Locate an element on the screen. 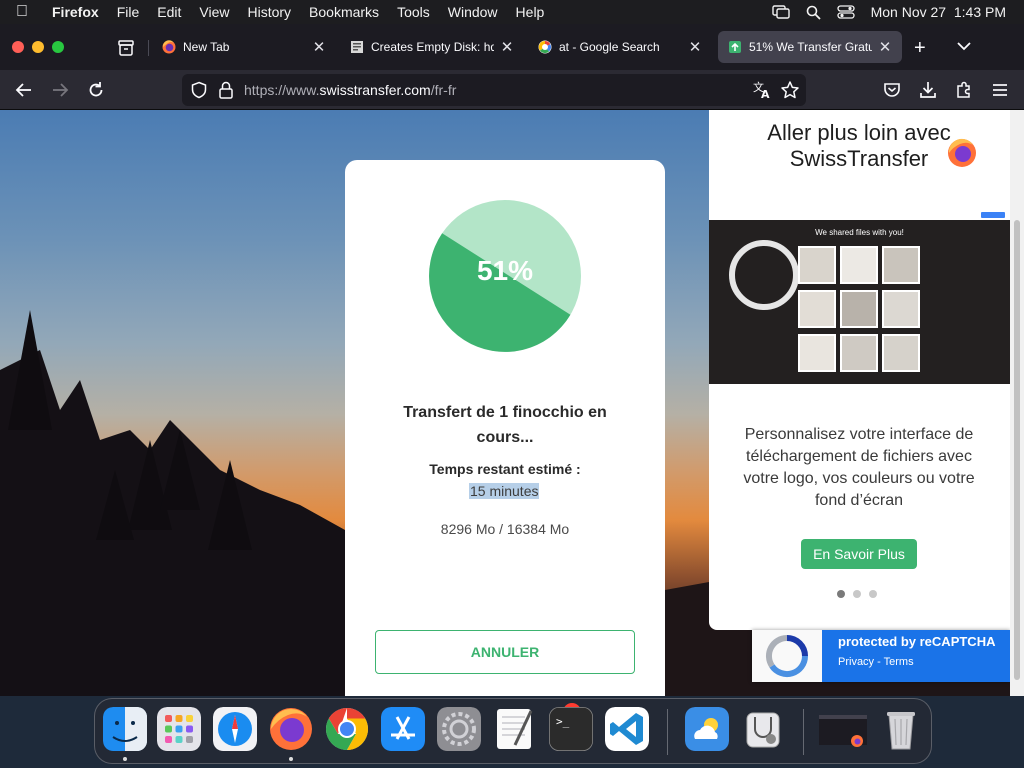 Image resolution: width=1024 pixels, height=768 pixels. coffee-cup-image is located at coordinates (764, 275).